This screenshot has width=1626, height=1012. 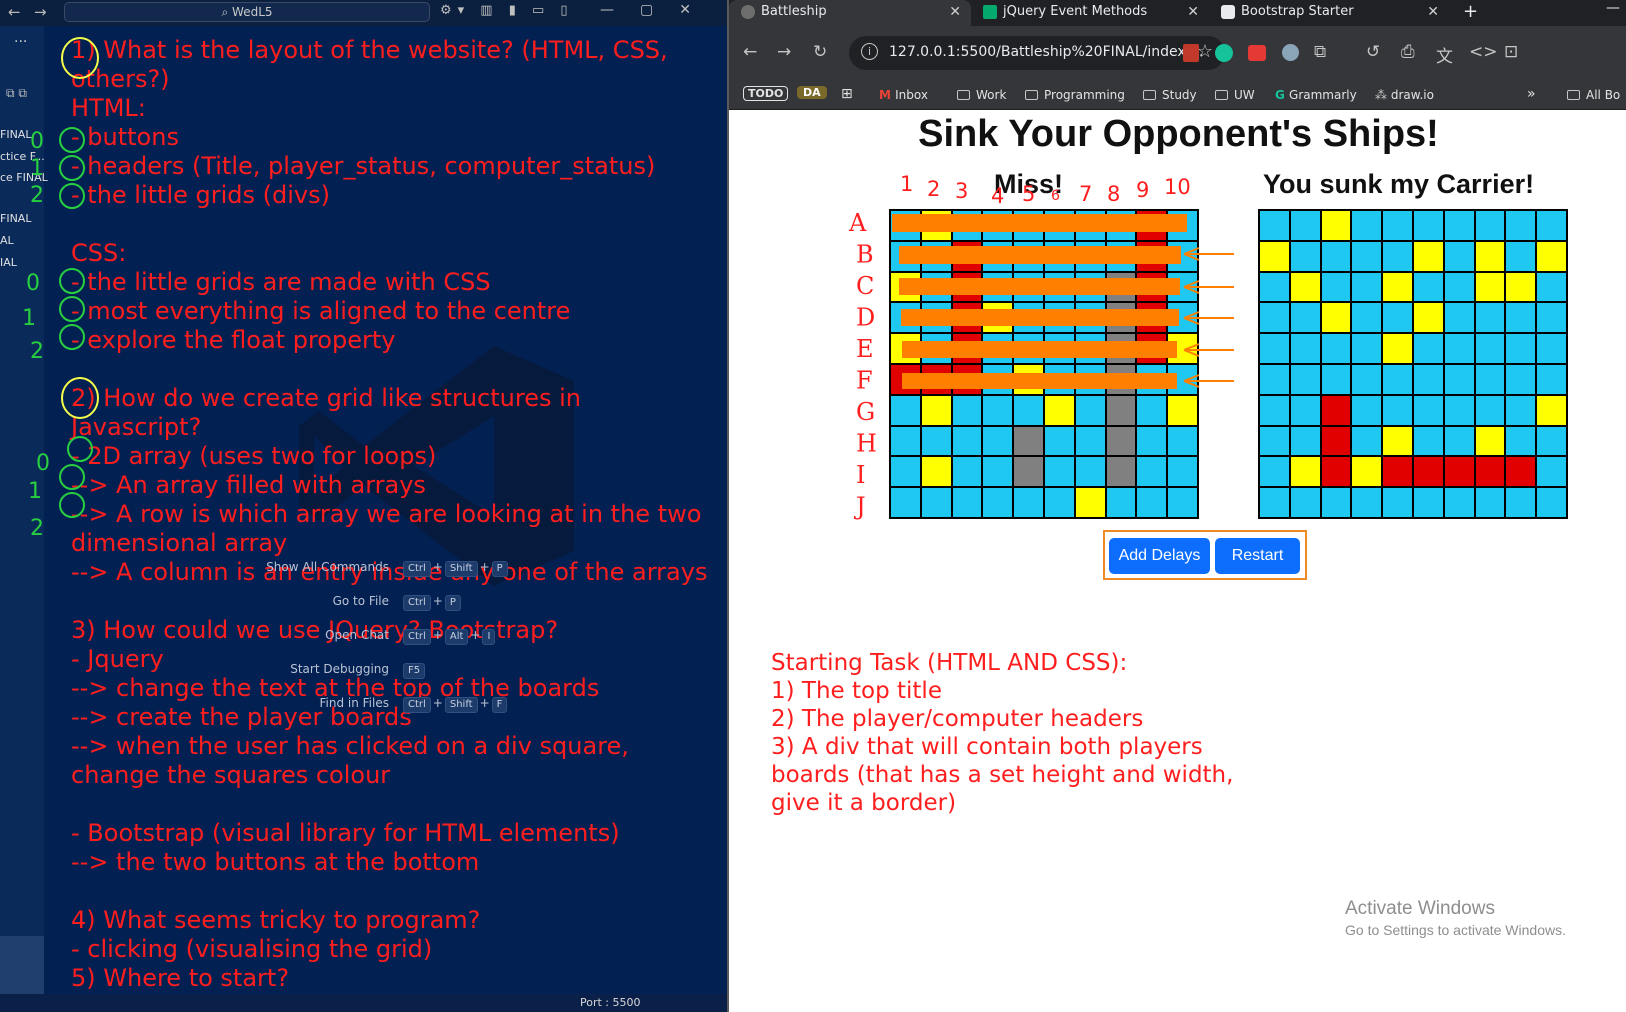 I want to click on tab-jquery-events: jQuery Event Methods ✕, so click(x=1090, y=13).